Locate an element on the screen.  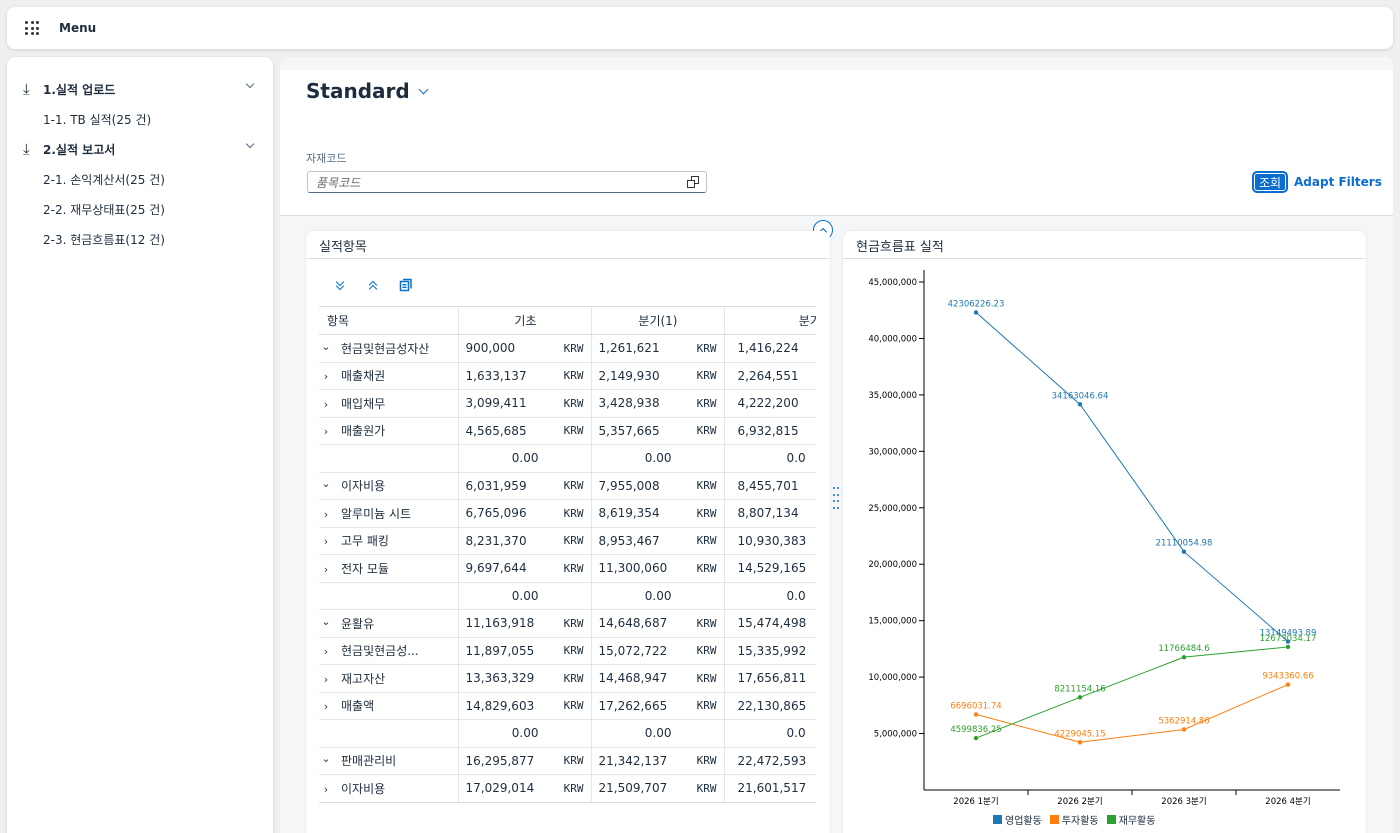
amount: 22,472,593 is located at coordinates (772, 760).